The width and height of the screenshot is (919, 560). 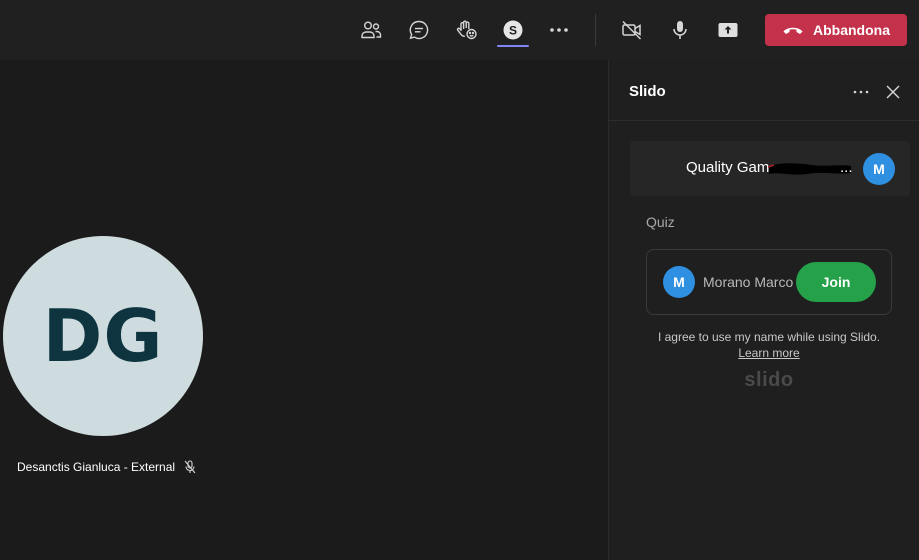 I want to click on learn-more-link: Learn more, so click(x=768, y=353).